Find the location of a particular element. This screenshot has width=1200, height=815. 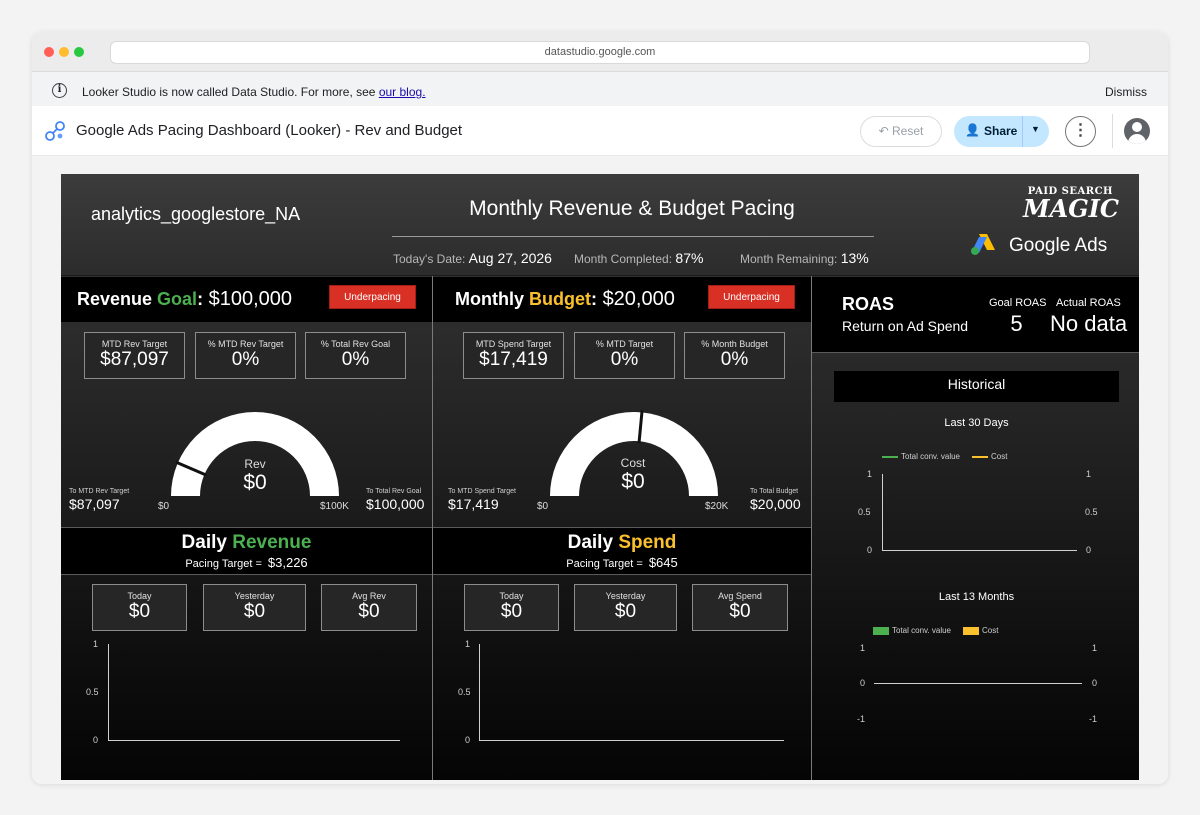

gauge-side-label: To MTD Rev Target is located at coordinates (99, 491).